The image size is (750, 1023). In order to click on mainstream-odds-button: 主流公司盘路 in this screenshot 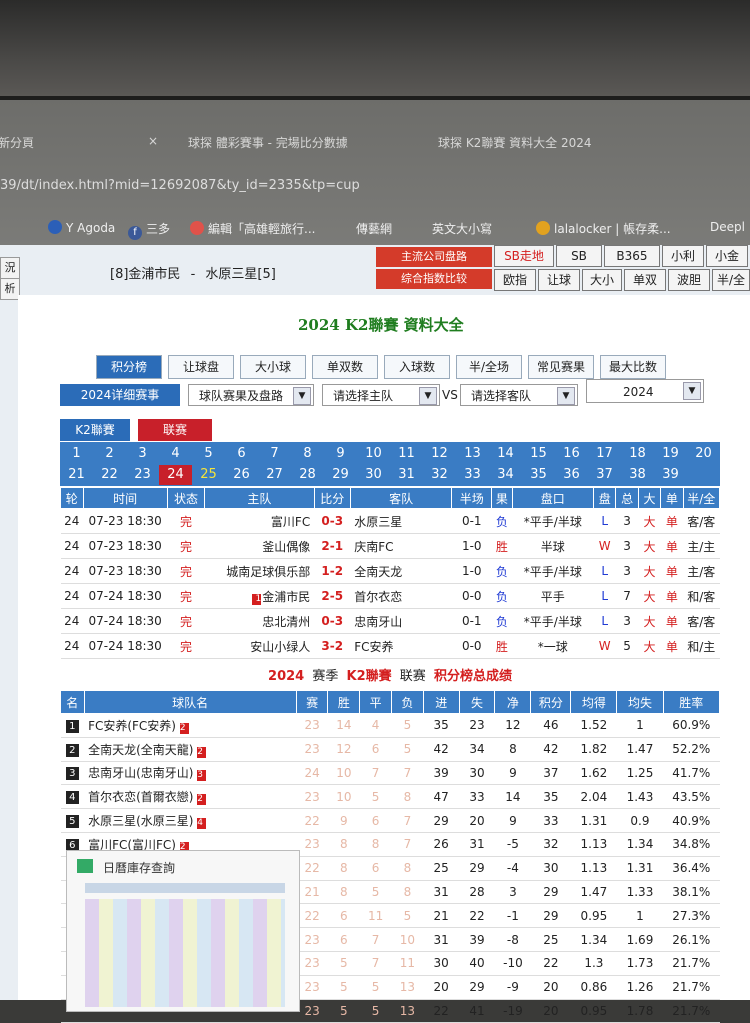, I will do `click(434, 257)`.